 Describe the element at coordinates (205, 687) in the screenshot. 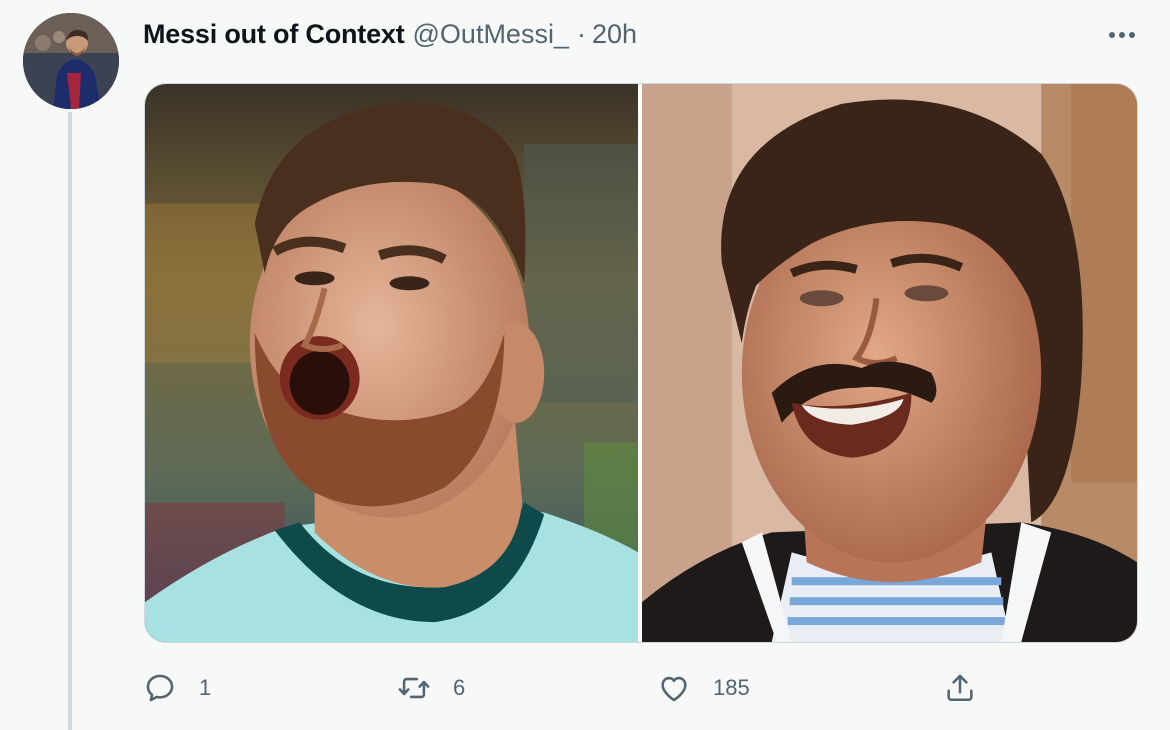

I see `reply-count: 1` at that location.